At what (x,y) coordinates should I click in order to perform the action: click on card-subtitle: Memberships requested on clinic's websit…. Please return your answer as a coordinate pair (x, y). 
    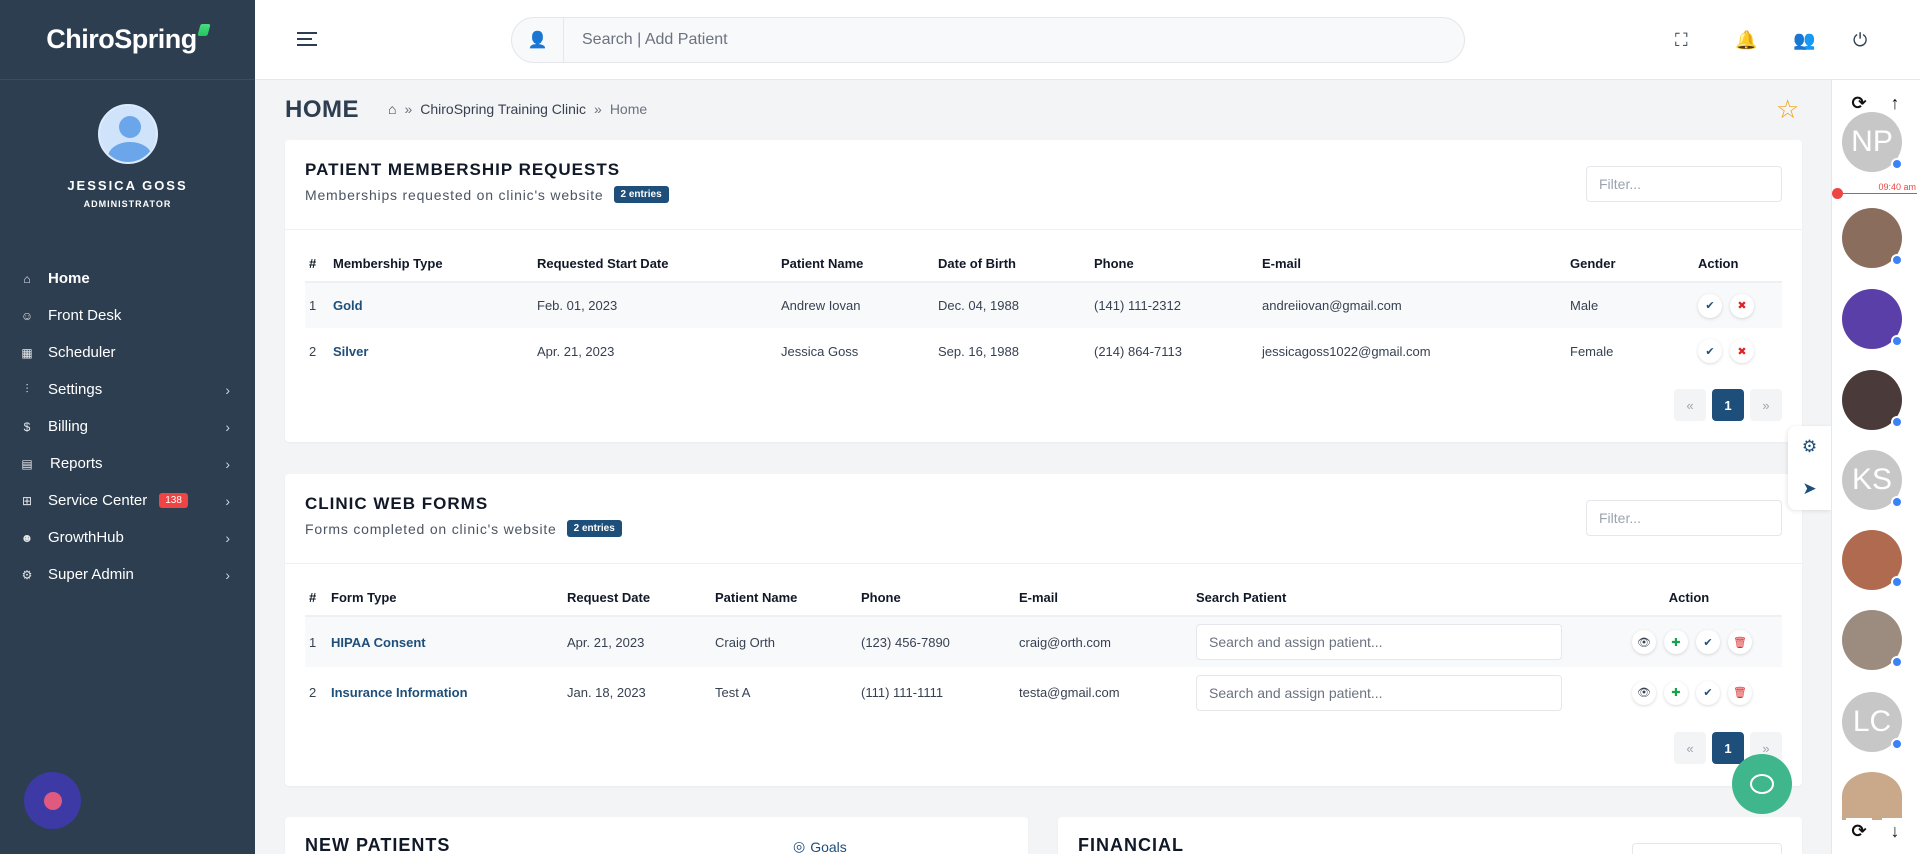
    Looking at the image, I should click on (487, 194).